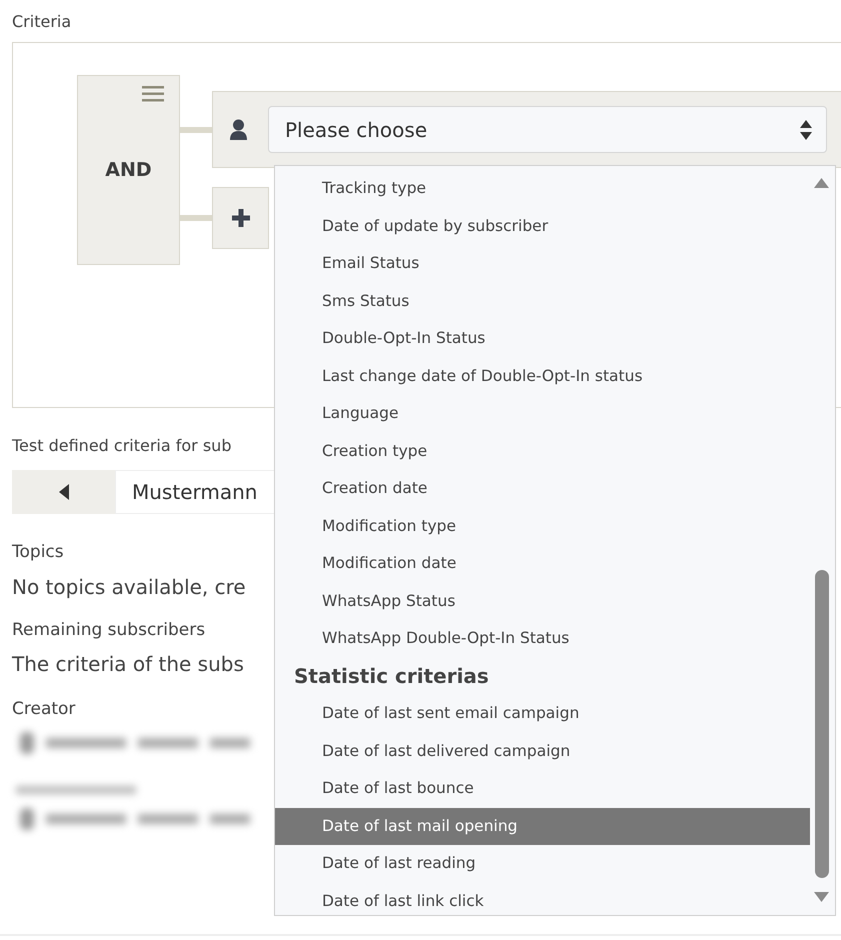 Image resolution: width=841 pixels, height=940 pixels. I want to click on remaining-label: Remaining subscribers, so click(109, 630).